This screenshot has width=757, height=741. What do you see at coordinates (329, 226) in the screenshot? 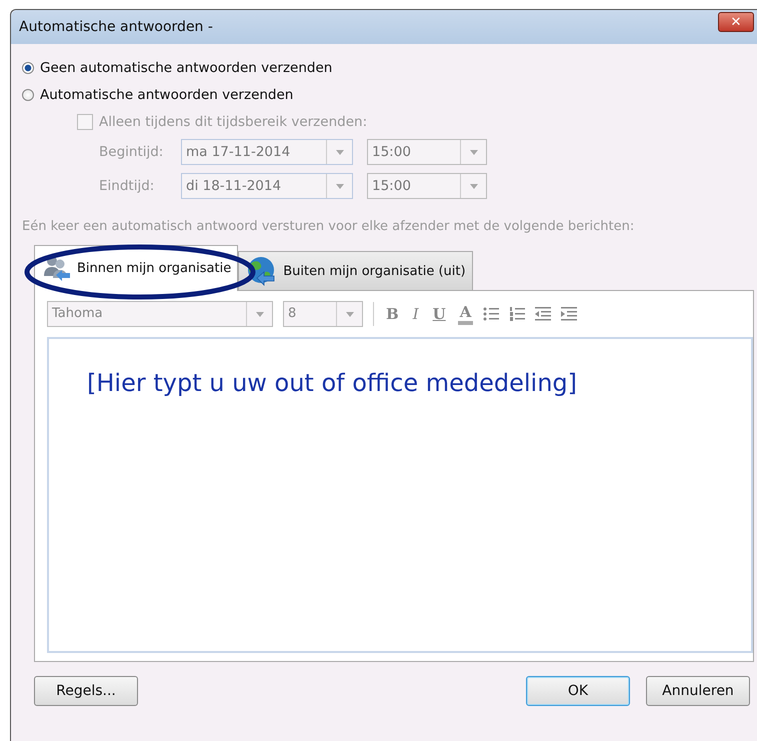
I see `instruction-text: Eén keer een automatisch antwoord versturen voor elke afzender met de volgende berichten:` at bounding box center [329, 226].